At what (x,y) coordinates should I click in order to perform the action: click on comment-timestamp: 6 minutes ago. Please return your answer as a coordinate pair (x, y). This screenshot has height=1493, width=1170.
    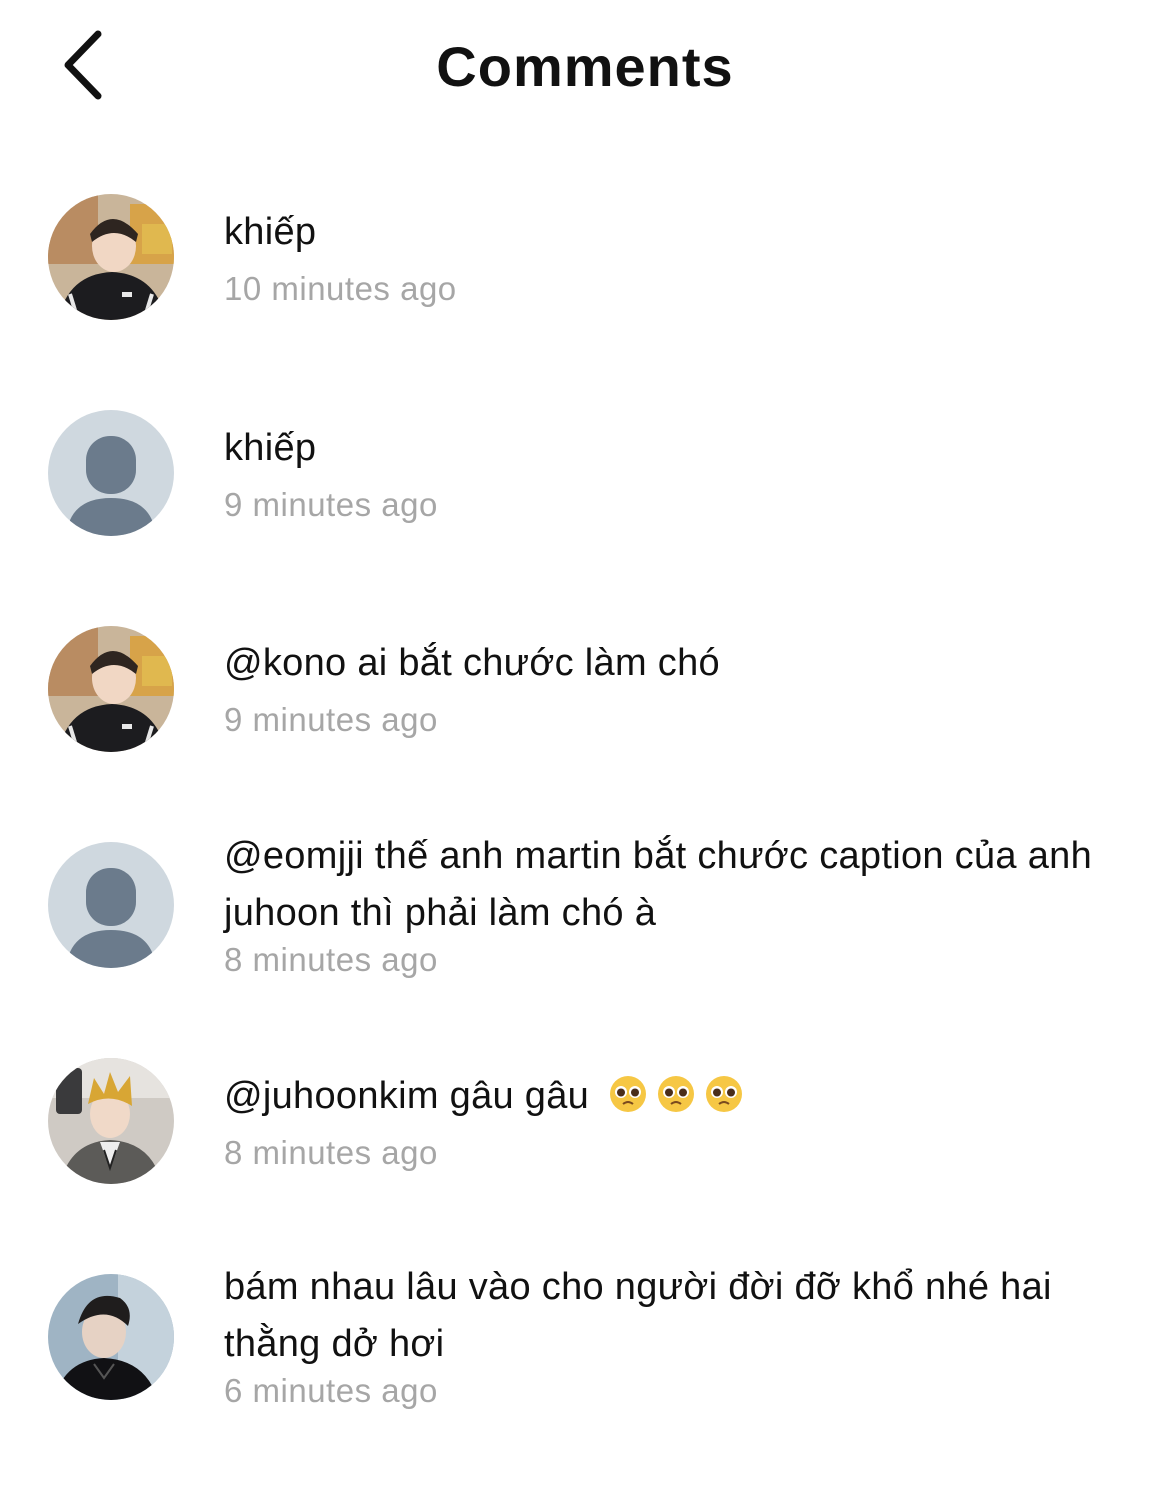
    Looking at the image, I should click on (331, 1390).